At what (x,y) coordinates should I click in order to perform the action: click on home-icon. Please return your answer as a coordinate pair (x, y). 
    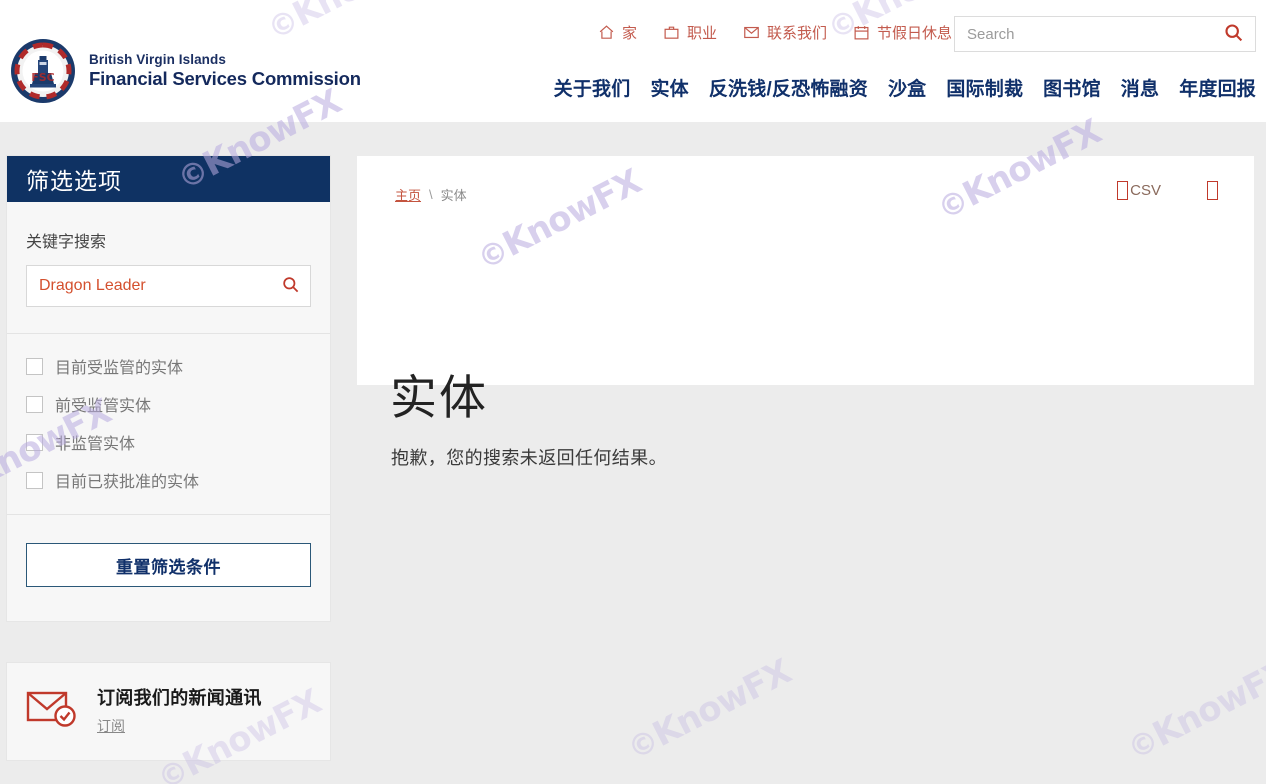
    Looking at the image, I should click on (606, 32).